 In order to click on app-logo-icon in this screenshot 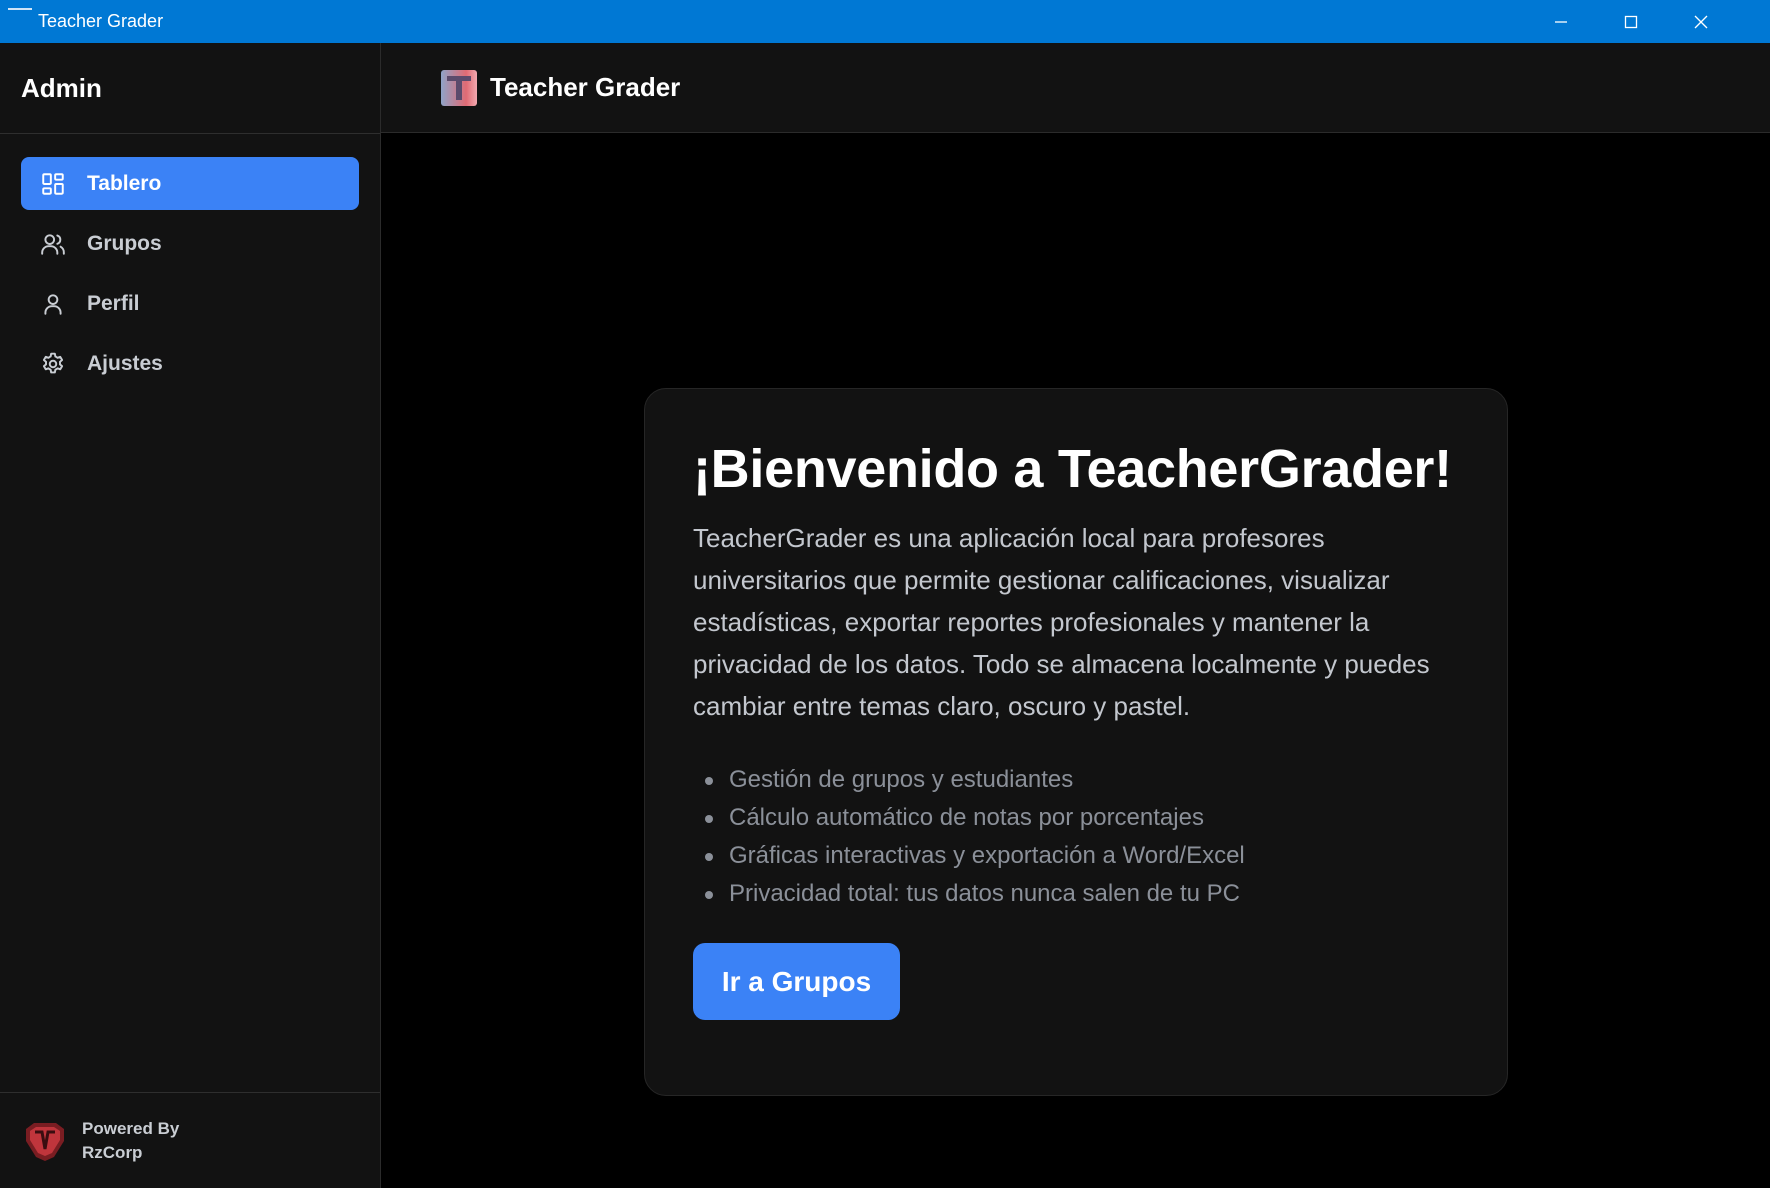, I will do `click(459, 87)`.